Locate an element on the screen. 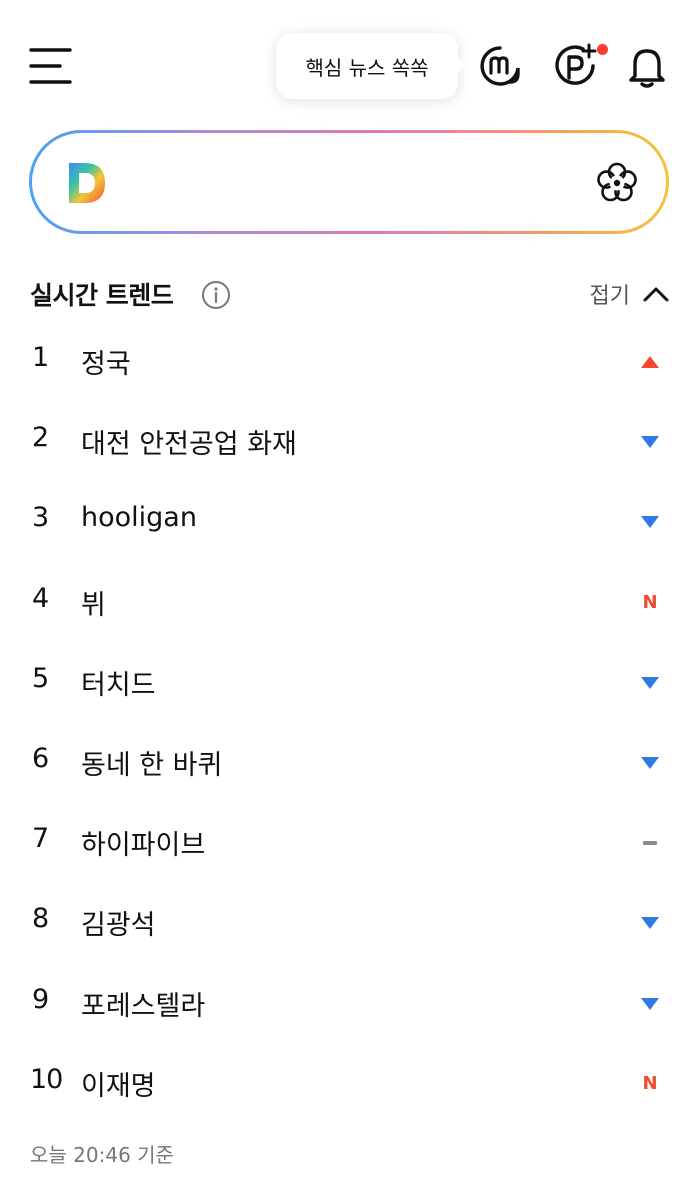 The width and height of the screenshot is (698, 1200). trend-keyword: 터치드 is located at coordinates (118, 685).